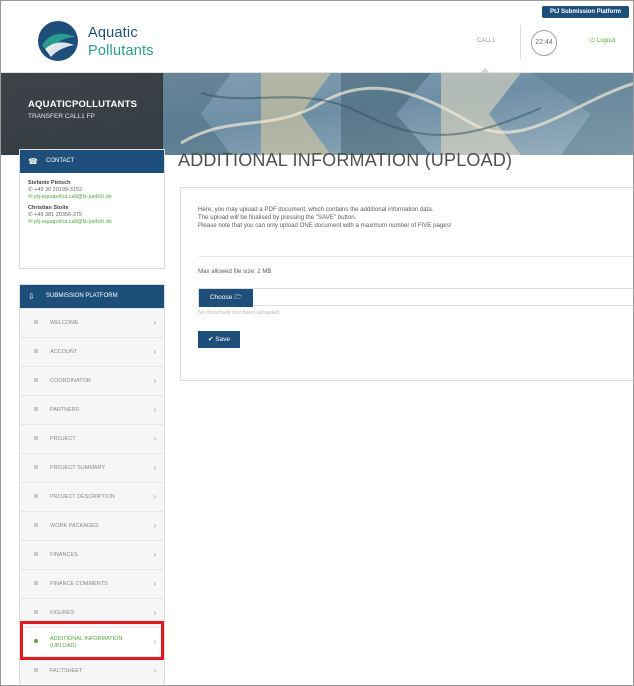 The height and width of the screenshot is (686, 634). I want to click on banner-title-box: AQUATICPOLLUTANTS TRANSFER CALL1 FP, so click(82, 114).